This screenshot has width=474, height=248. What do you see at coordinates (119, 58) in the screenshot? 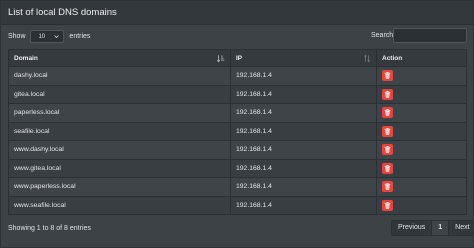
I see `column-header-domain: Domain` at bounding box center [119, 58].